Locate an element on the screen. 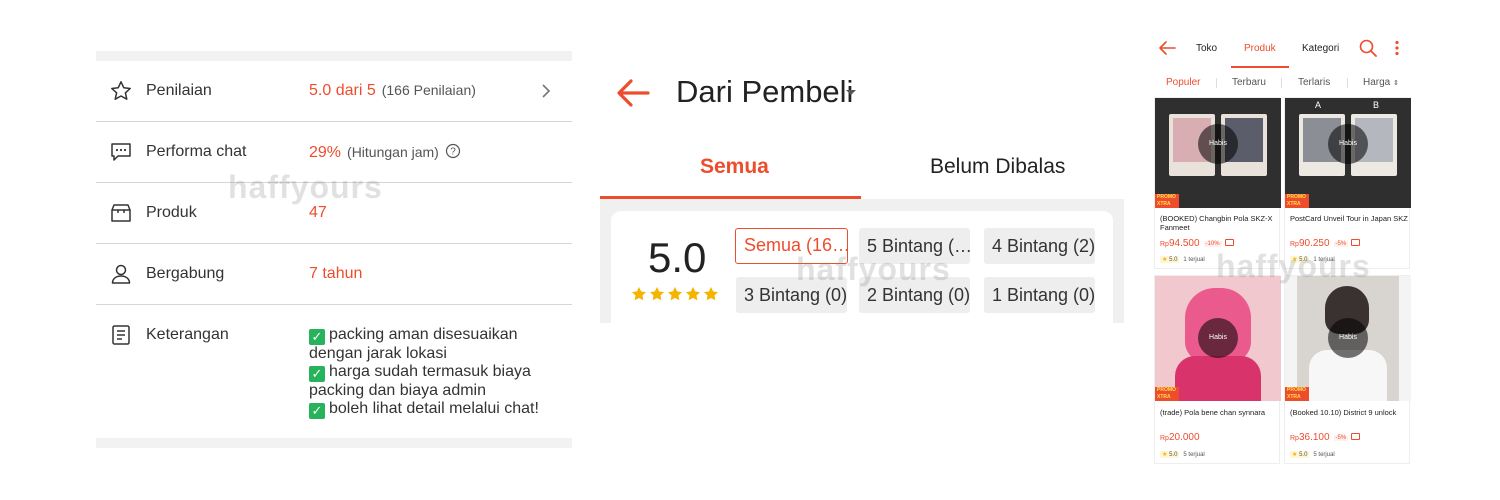 The height and width of the screenshot is (500, 1500). chat-performance-value: 29% (Hitungan jam)? is located at coordinates (385, 152).